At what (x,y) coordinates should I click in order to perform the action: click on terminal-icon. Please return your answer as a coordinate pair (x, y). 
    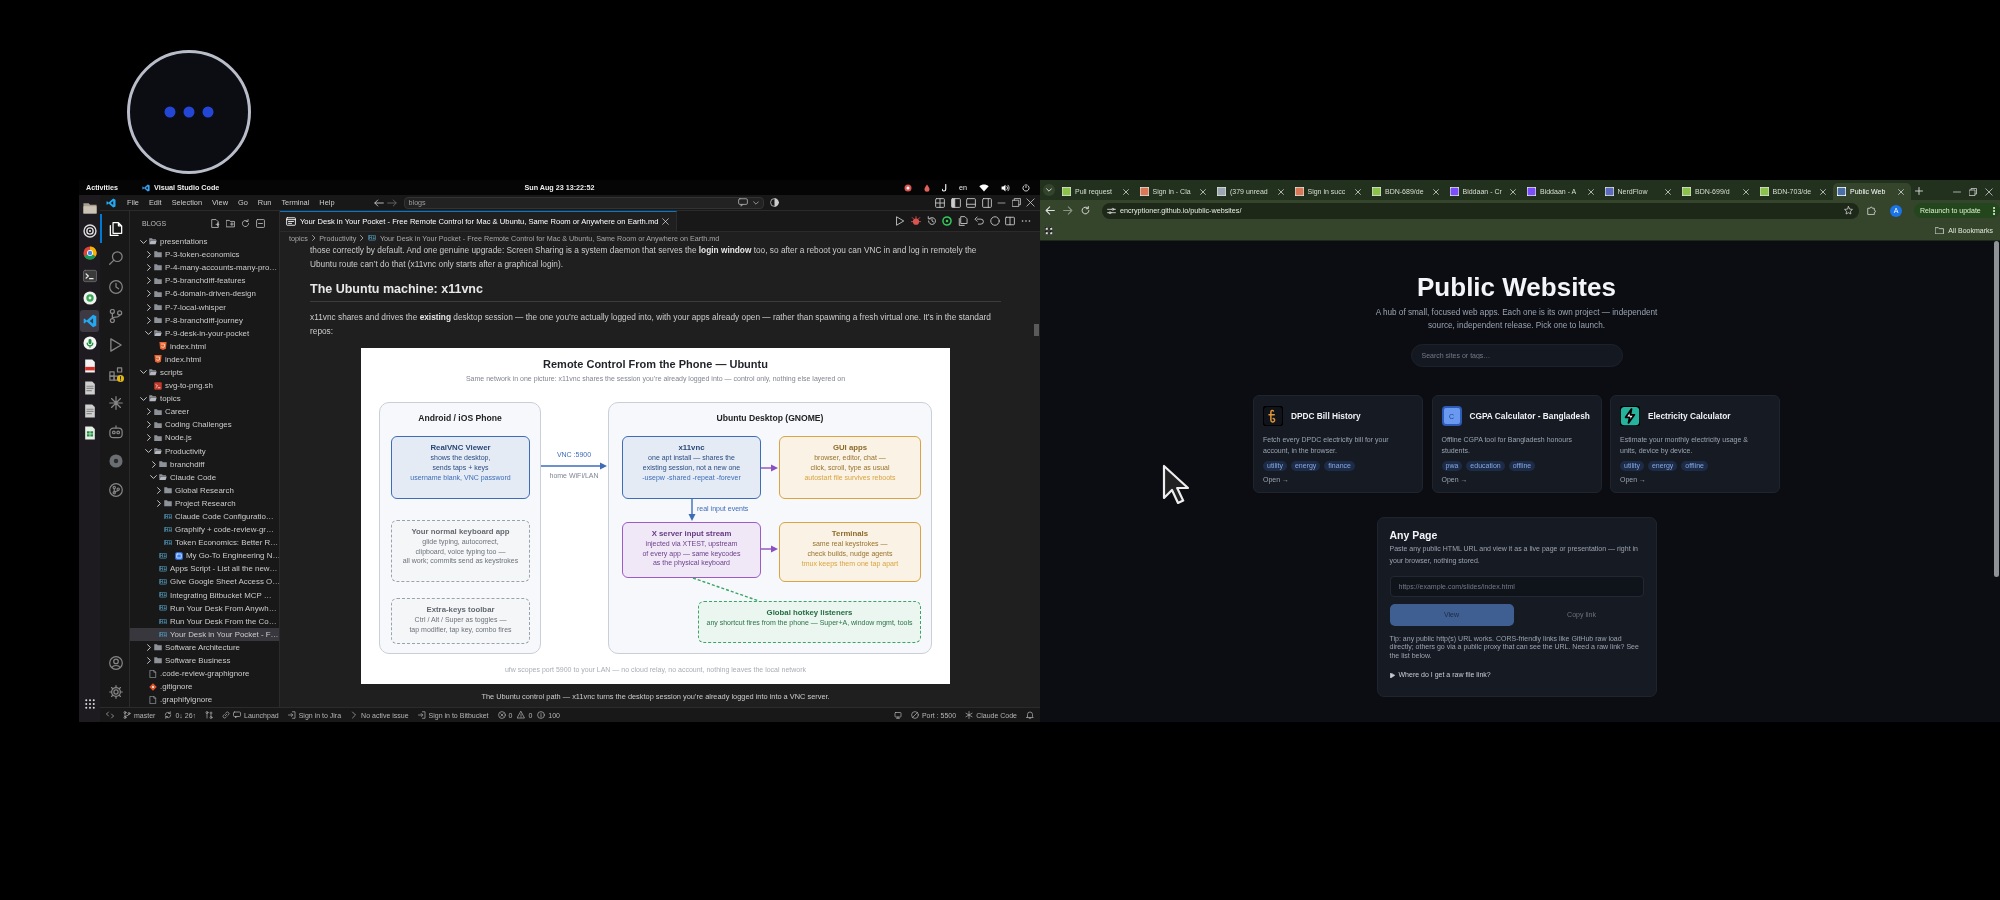
    Looking at the image, I should click on (89, 275).